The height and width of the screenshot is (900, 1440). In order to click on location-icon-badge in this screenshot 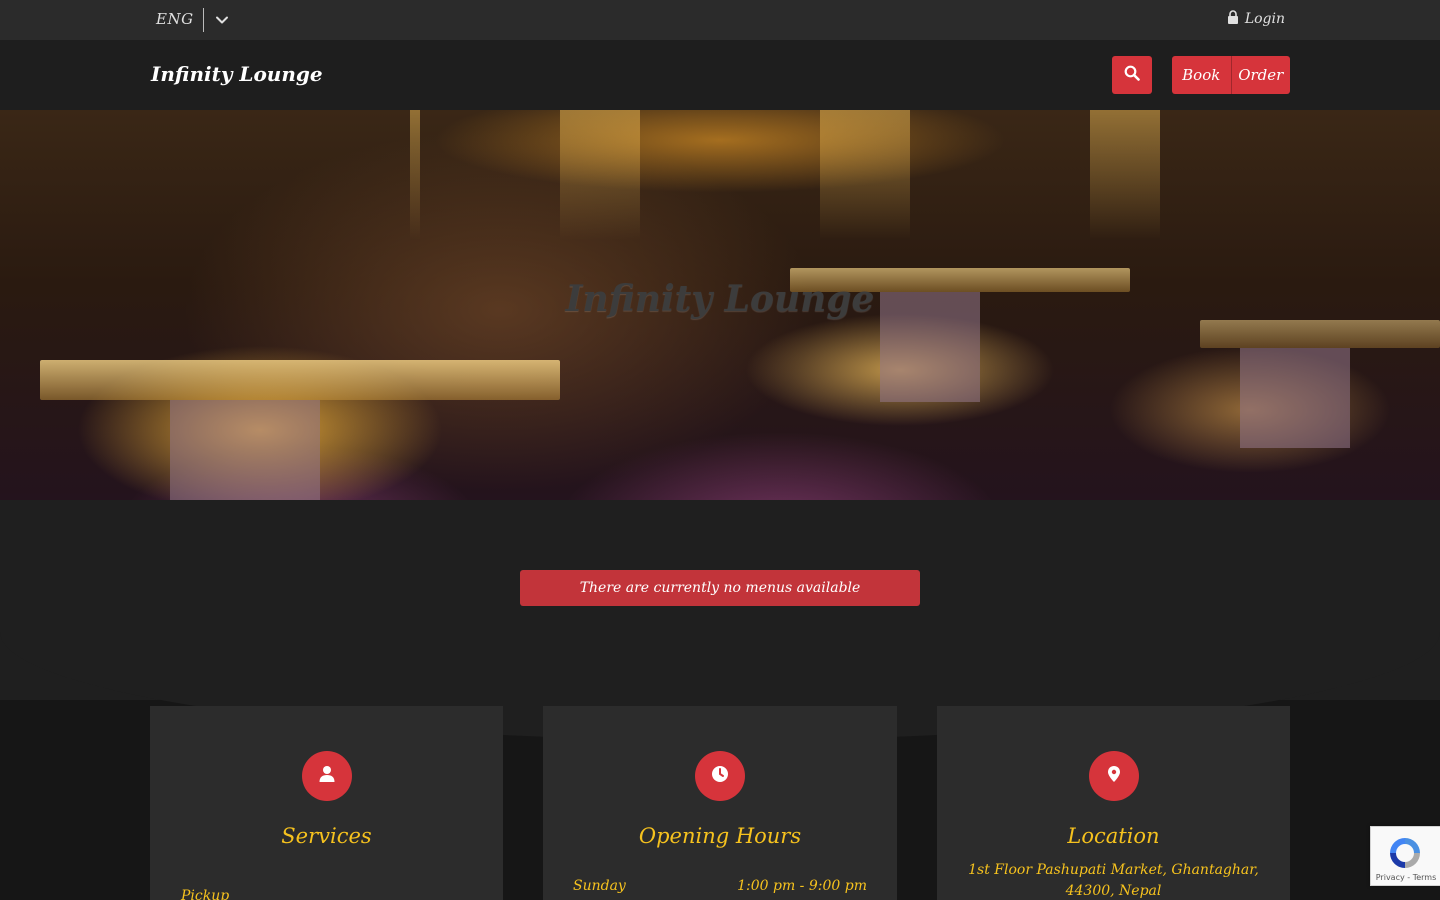, I will do `click(1113, 776)`.